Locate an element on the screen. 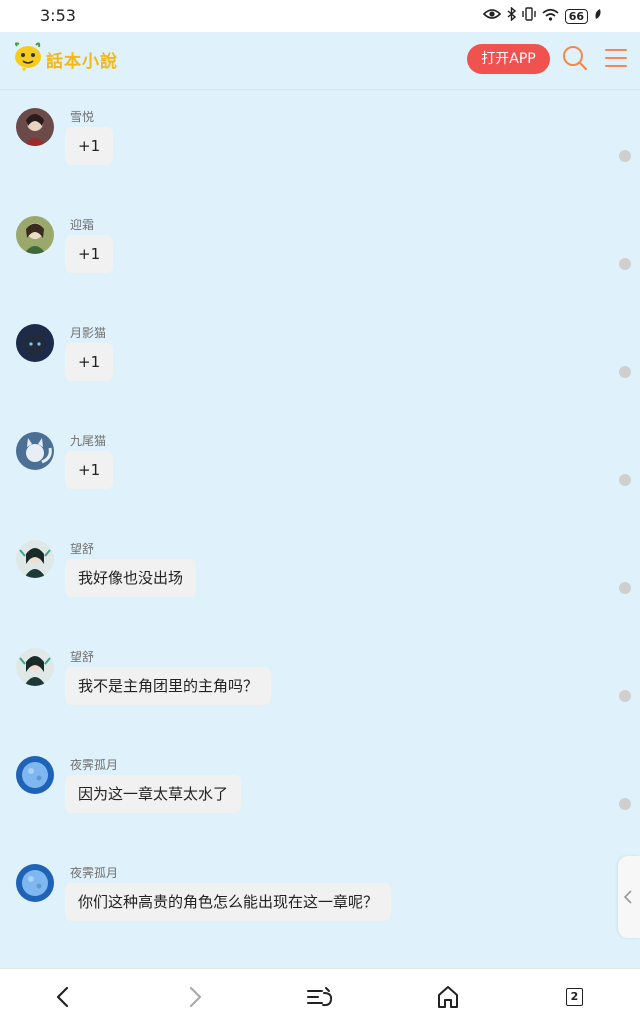 The height and width of the screenshot is (1024, 640). wifi-icon is located at coordinates (550, 16).